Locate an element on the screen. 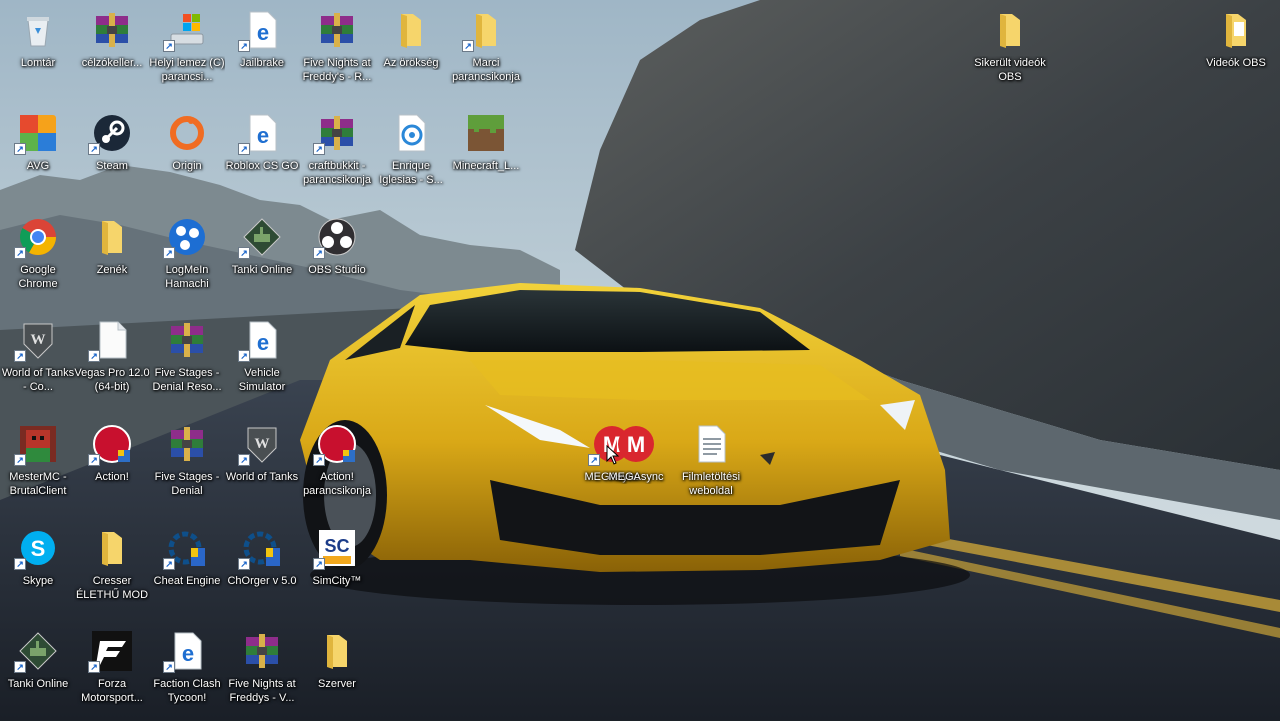 This screenshot has width=1280, height=721. desktop-icon-label: MEGAsync is located at coordinates (636, 477).